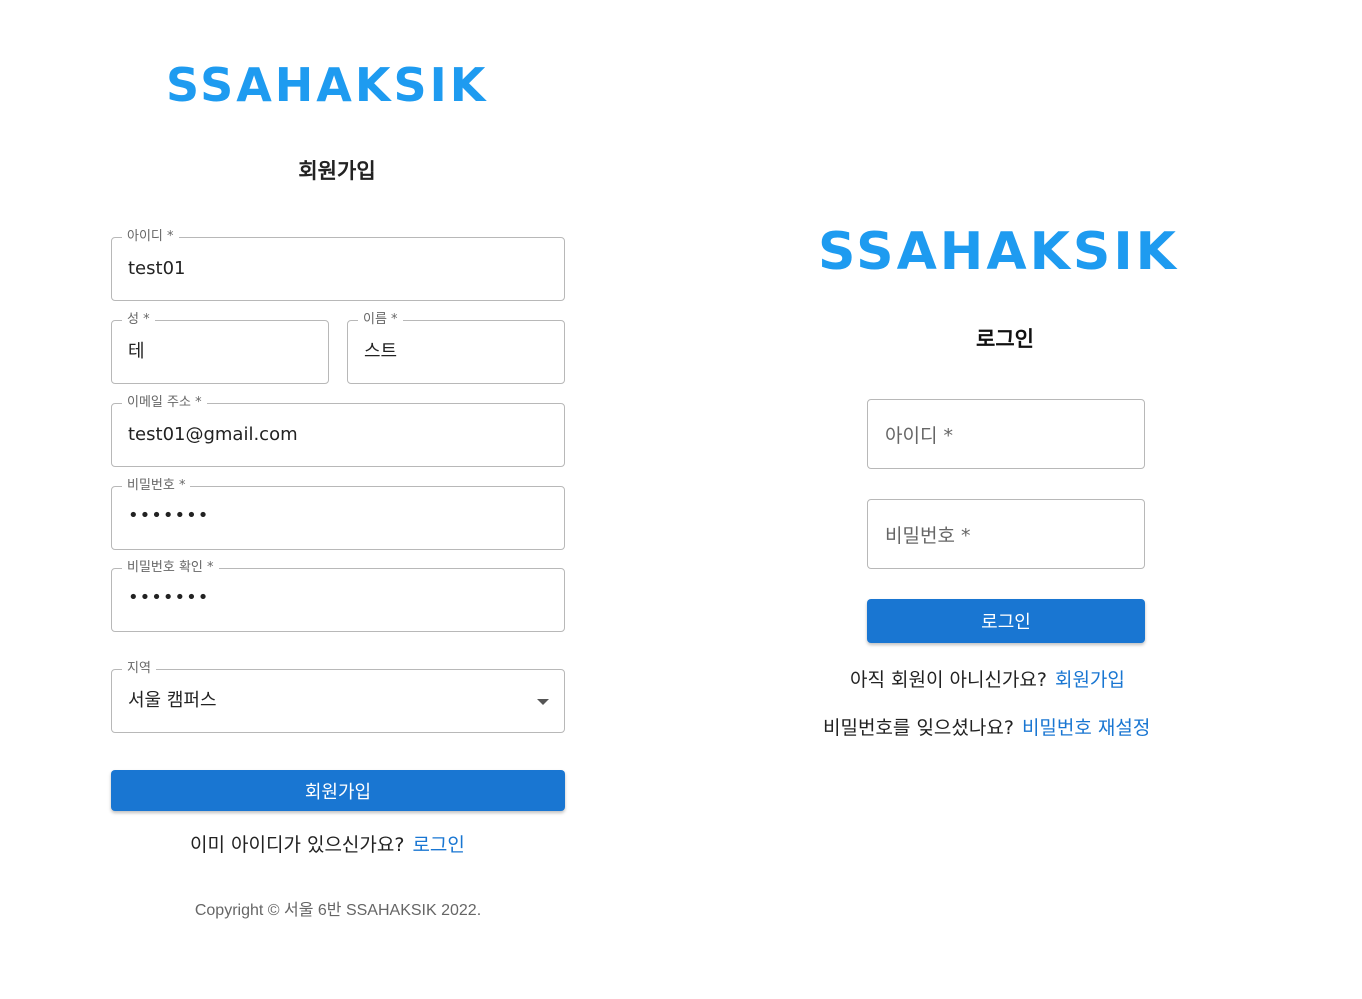 This screenshot has height=999, width=1362. I want to click on first-name-label: 이름 *, so click(380, 320).